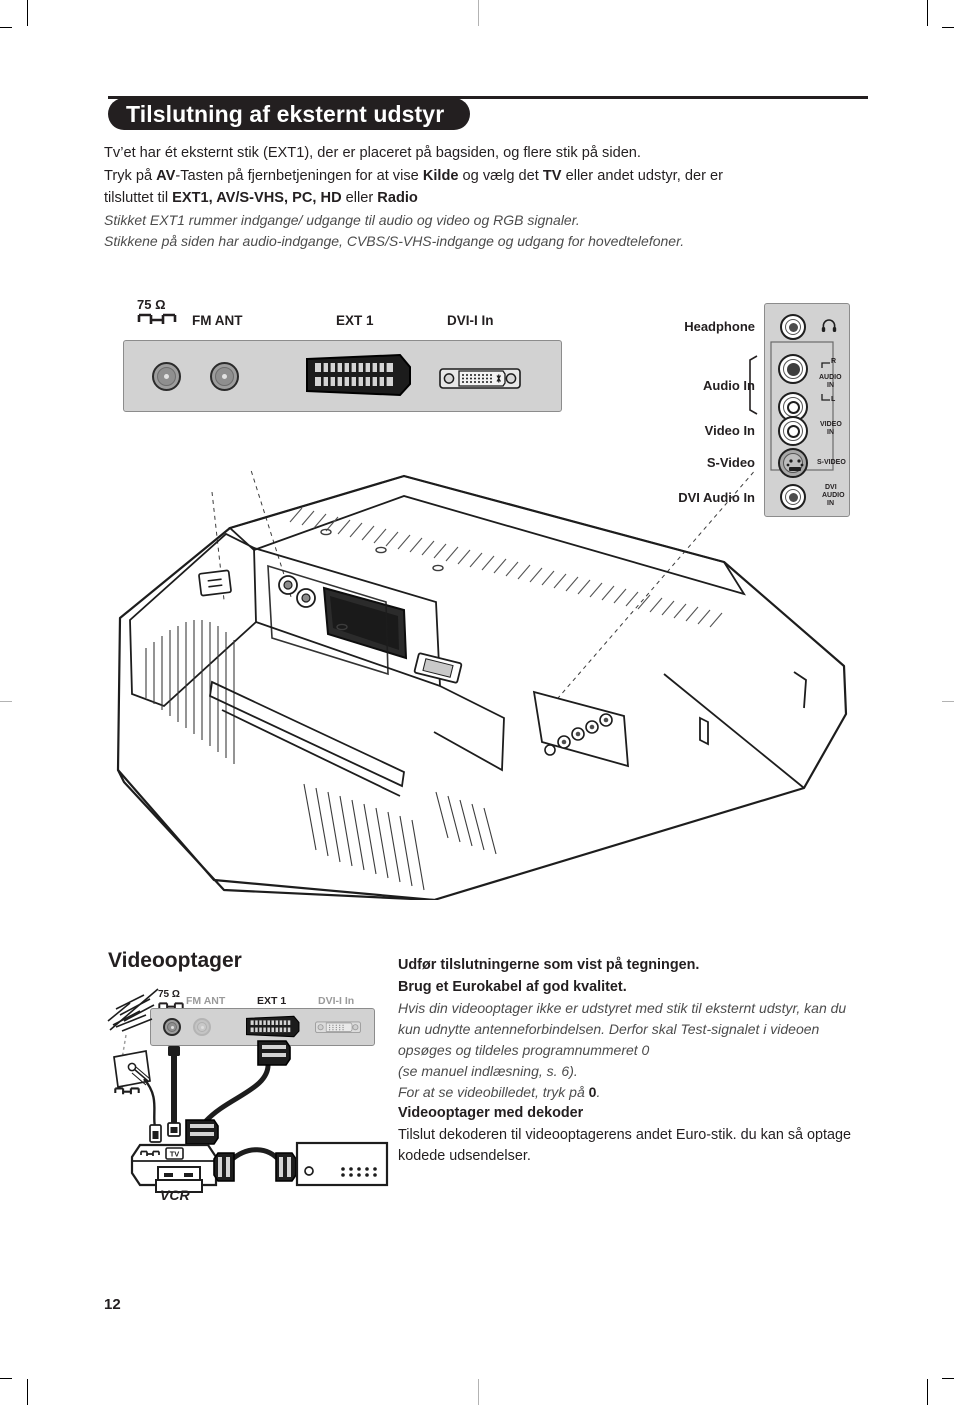 The width and height of the screenshot is (954, 1405). I want to click on fm-antenna-jack, so click(224, 376).